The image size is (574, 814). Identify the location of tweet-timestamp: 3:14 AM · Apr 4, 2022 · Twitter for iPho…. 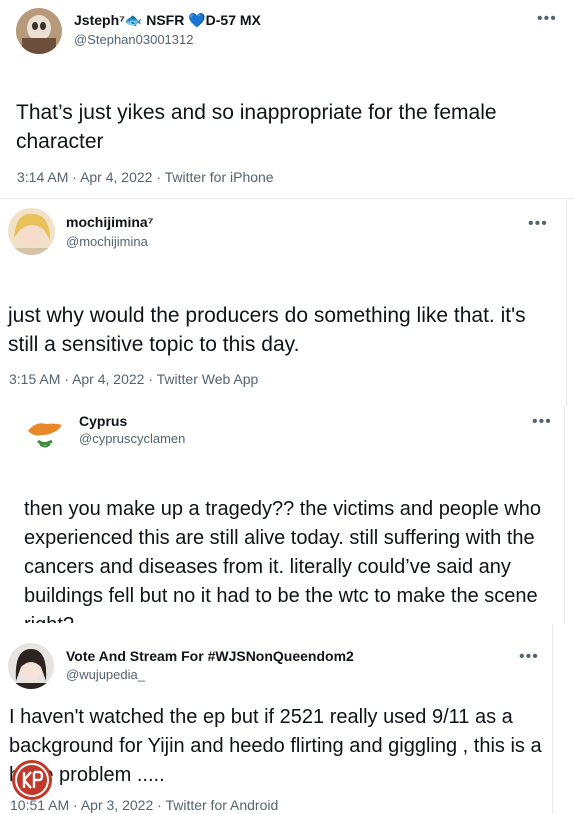
(145, 177).